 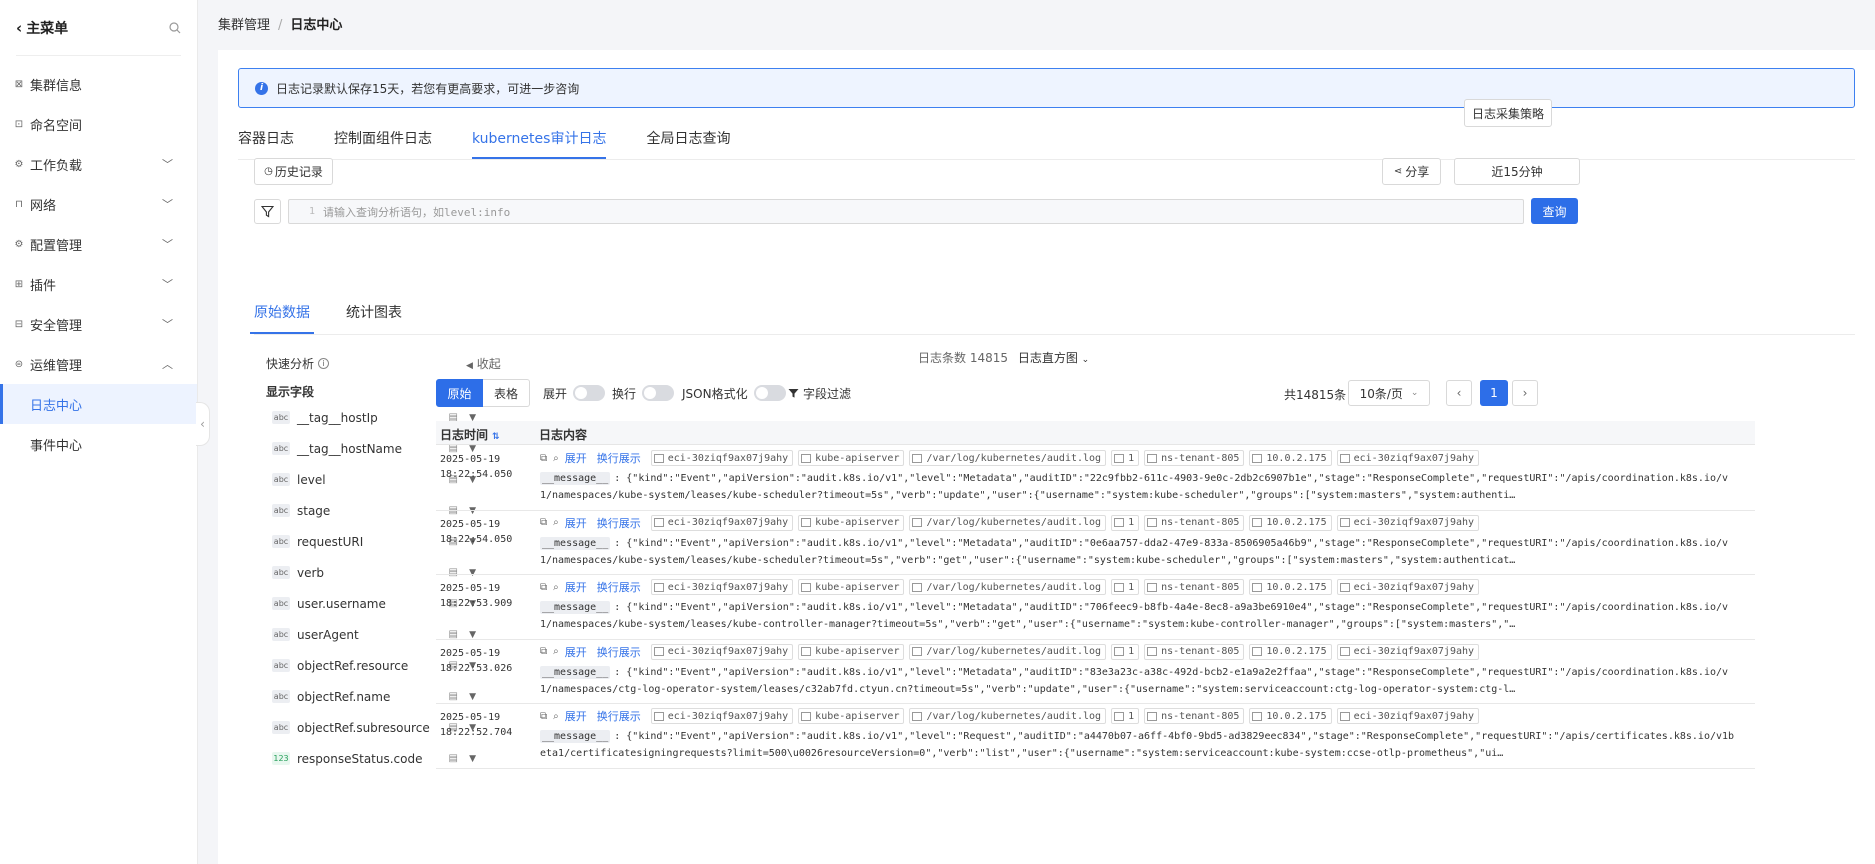 I want to click on history-button: ◷ 历史记录, so click(x=293, y=171).